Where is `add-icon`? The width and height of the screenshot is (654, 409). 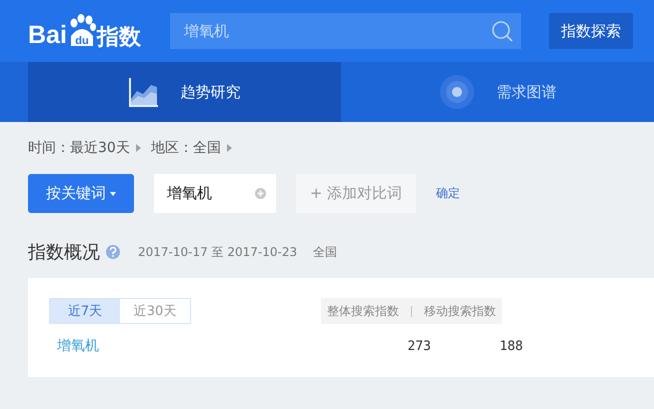
add-icon is located at coordinates (260, 193).